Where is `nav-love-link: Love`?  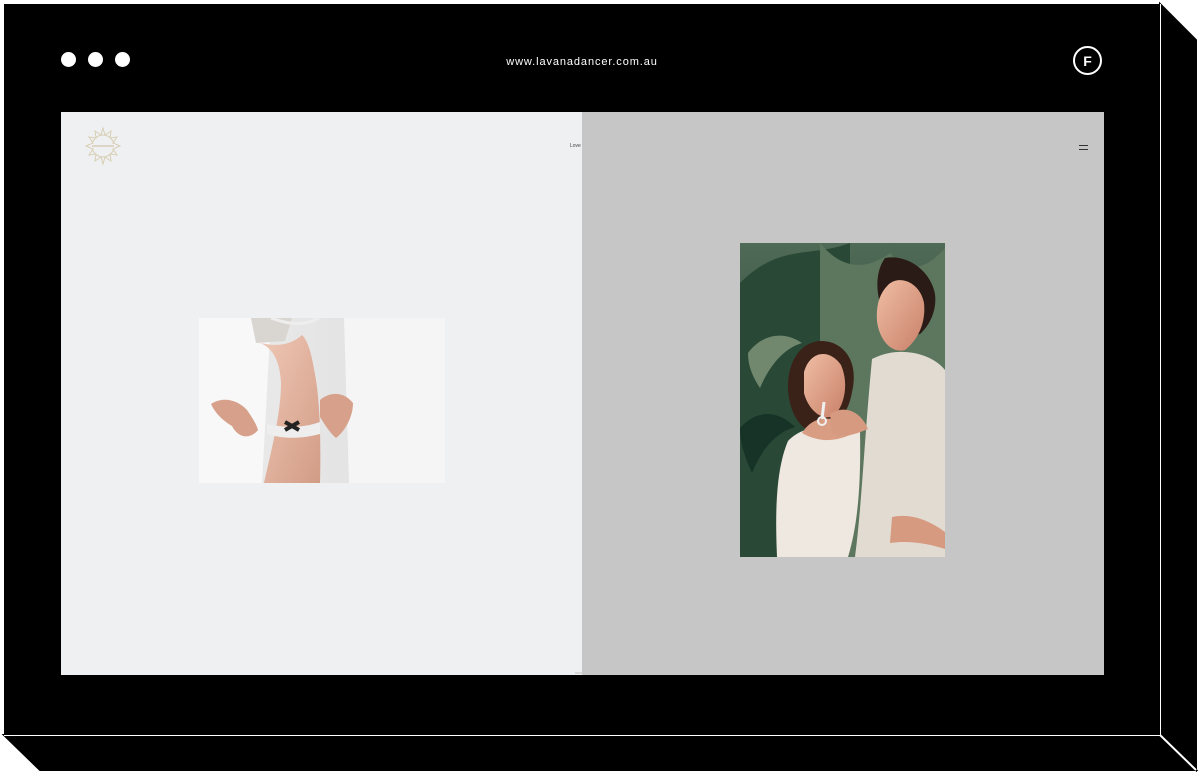 nav-love-link: Love is located at coordinates (575, 146).